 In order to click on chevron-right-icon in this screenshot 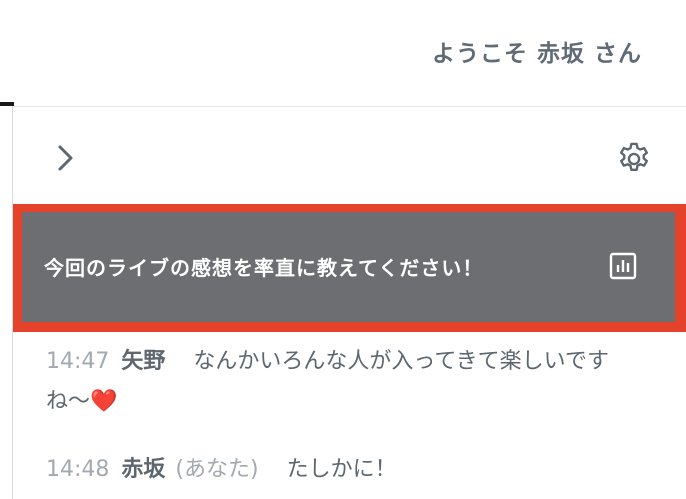, I will do `click(65, 158)`.